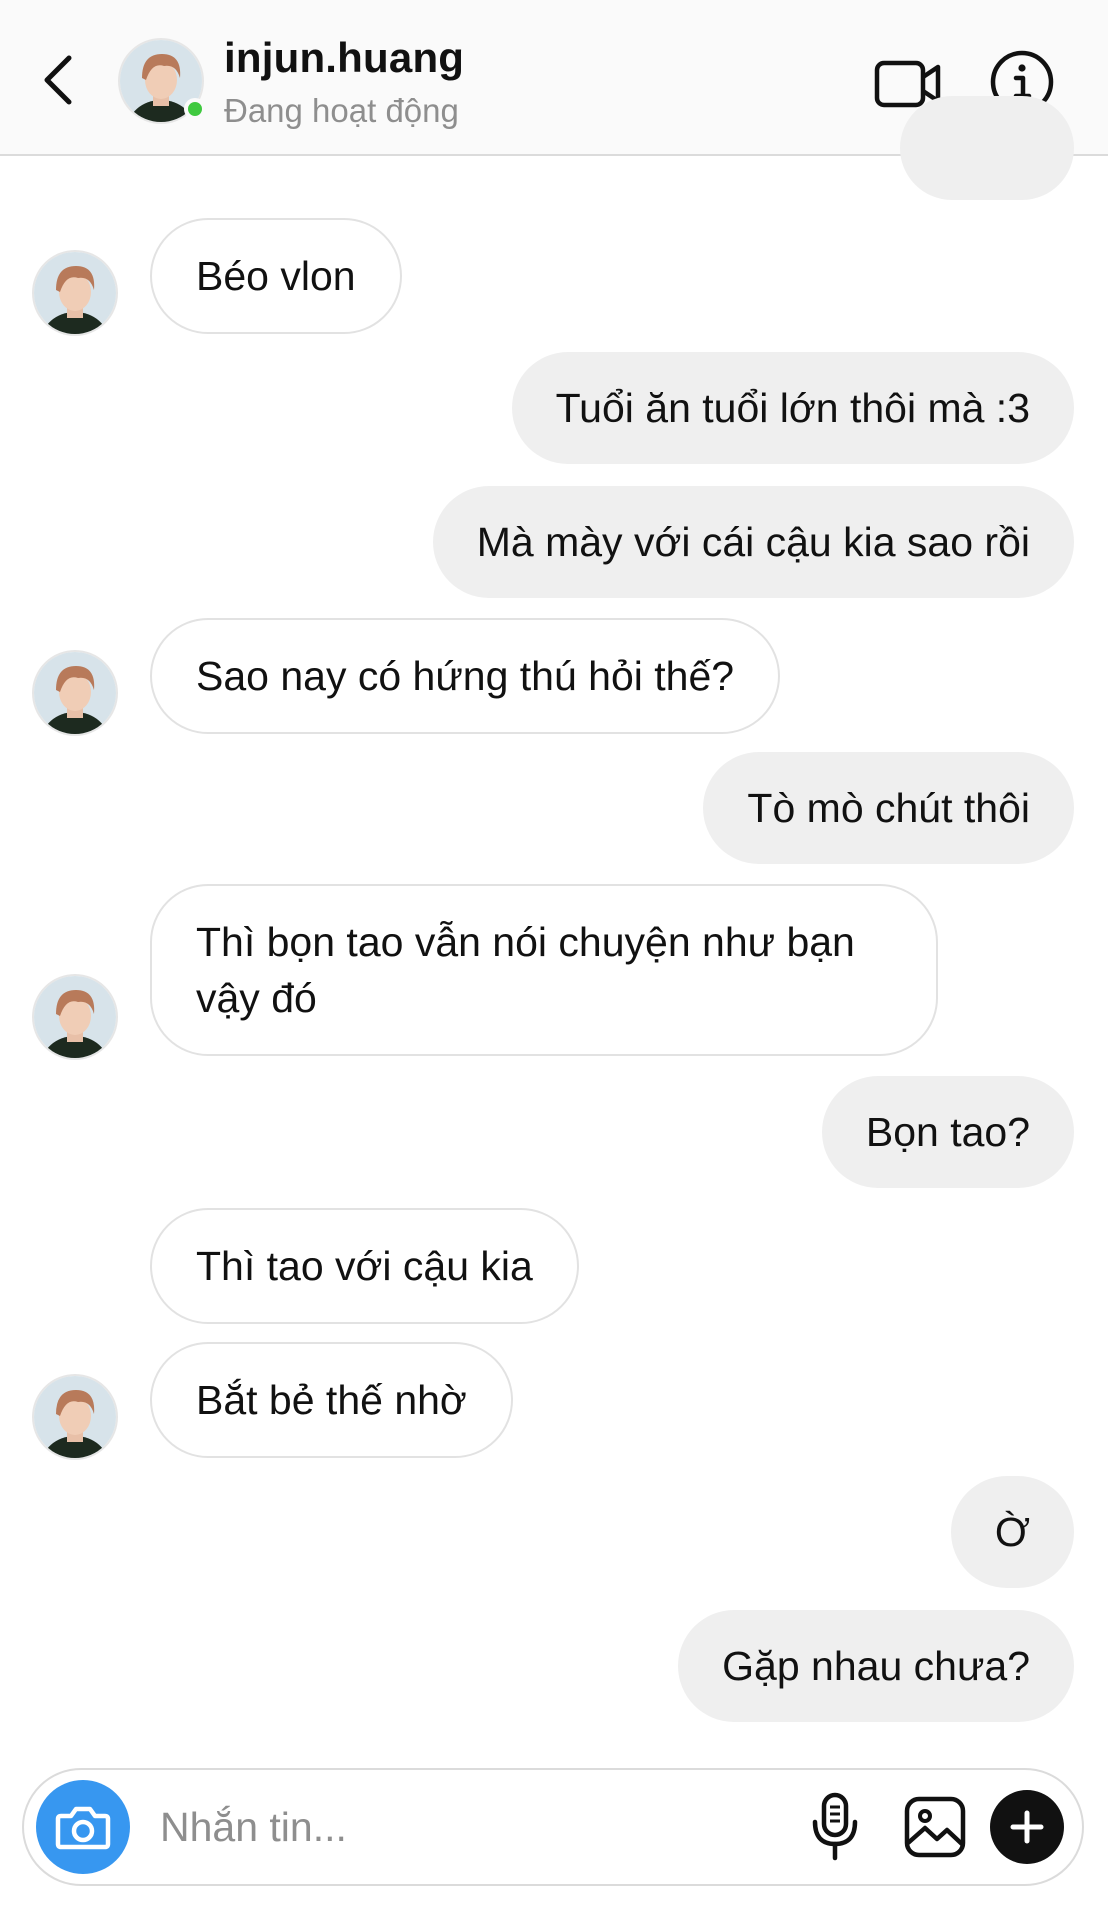 This screenshot has width=1108, height=1920. Describe the element at coordinates (753, 542) in the screenshot. I see `message-bubble-outgoing: Mà mày với cái cậu kia sao rồi` at that location.